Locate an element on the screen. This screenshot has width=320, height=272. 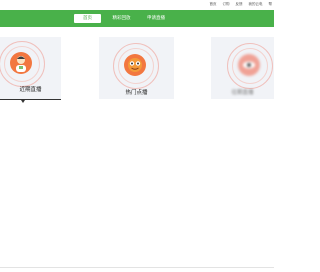
card-label-past-live: 往期直播 is located at coordinates (242, 93).